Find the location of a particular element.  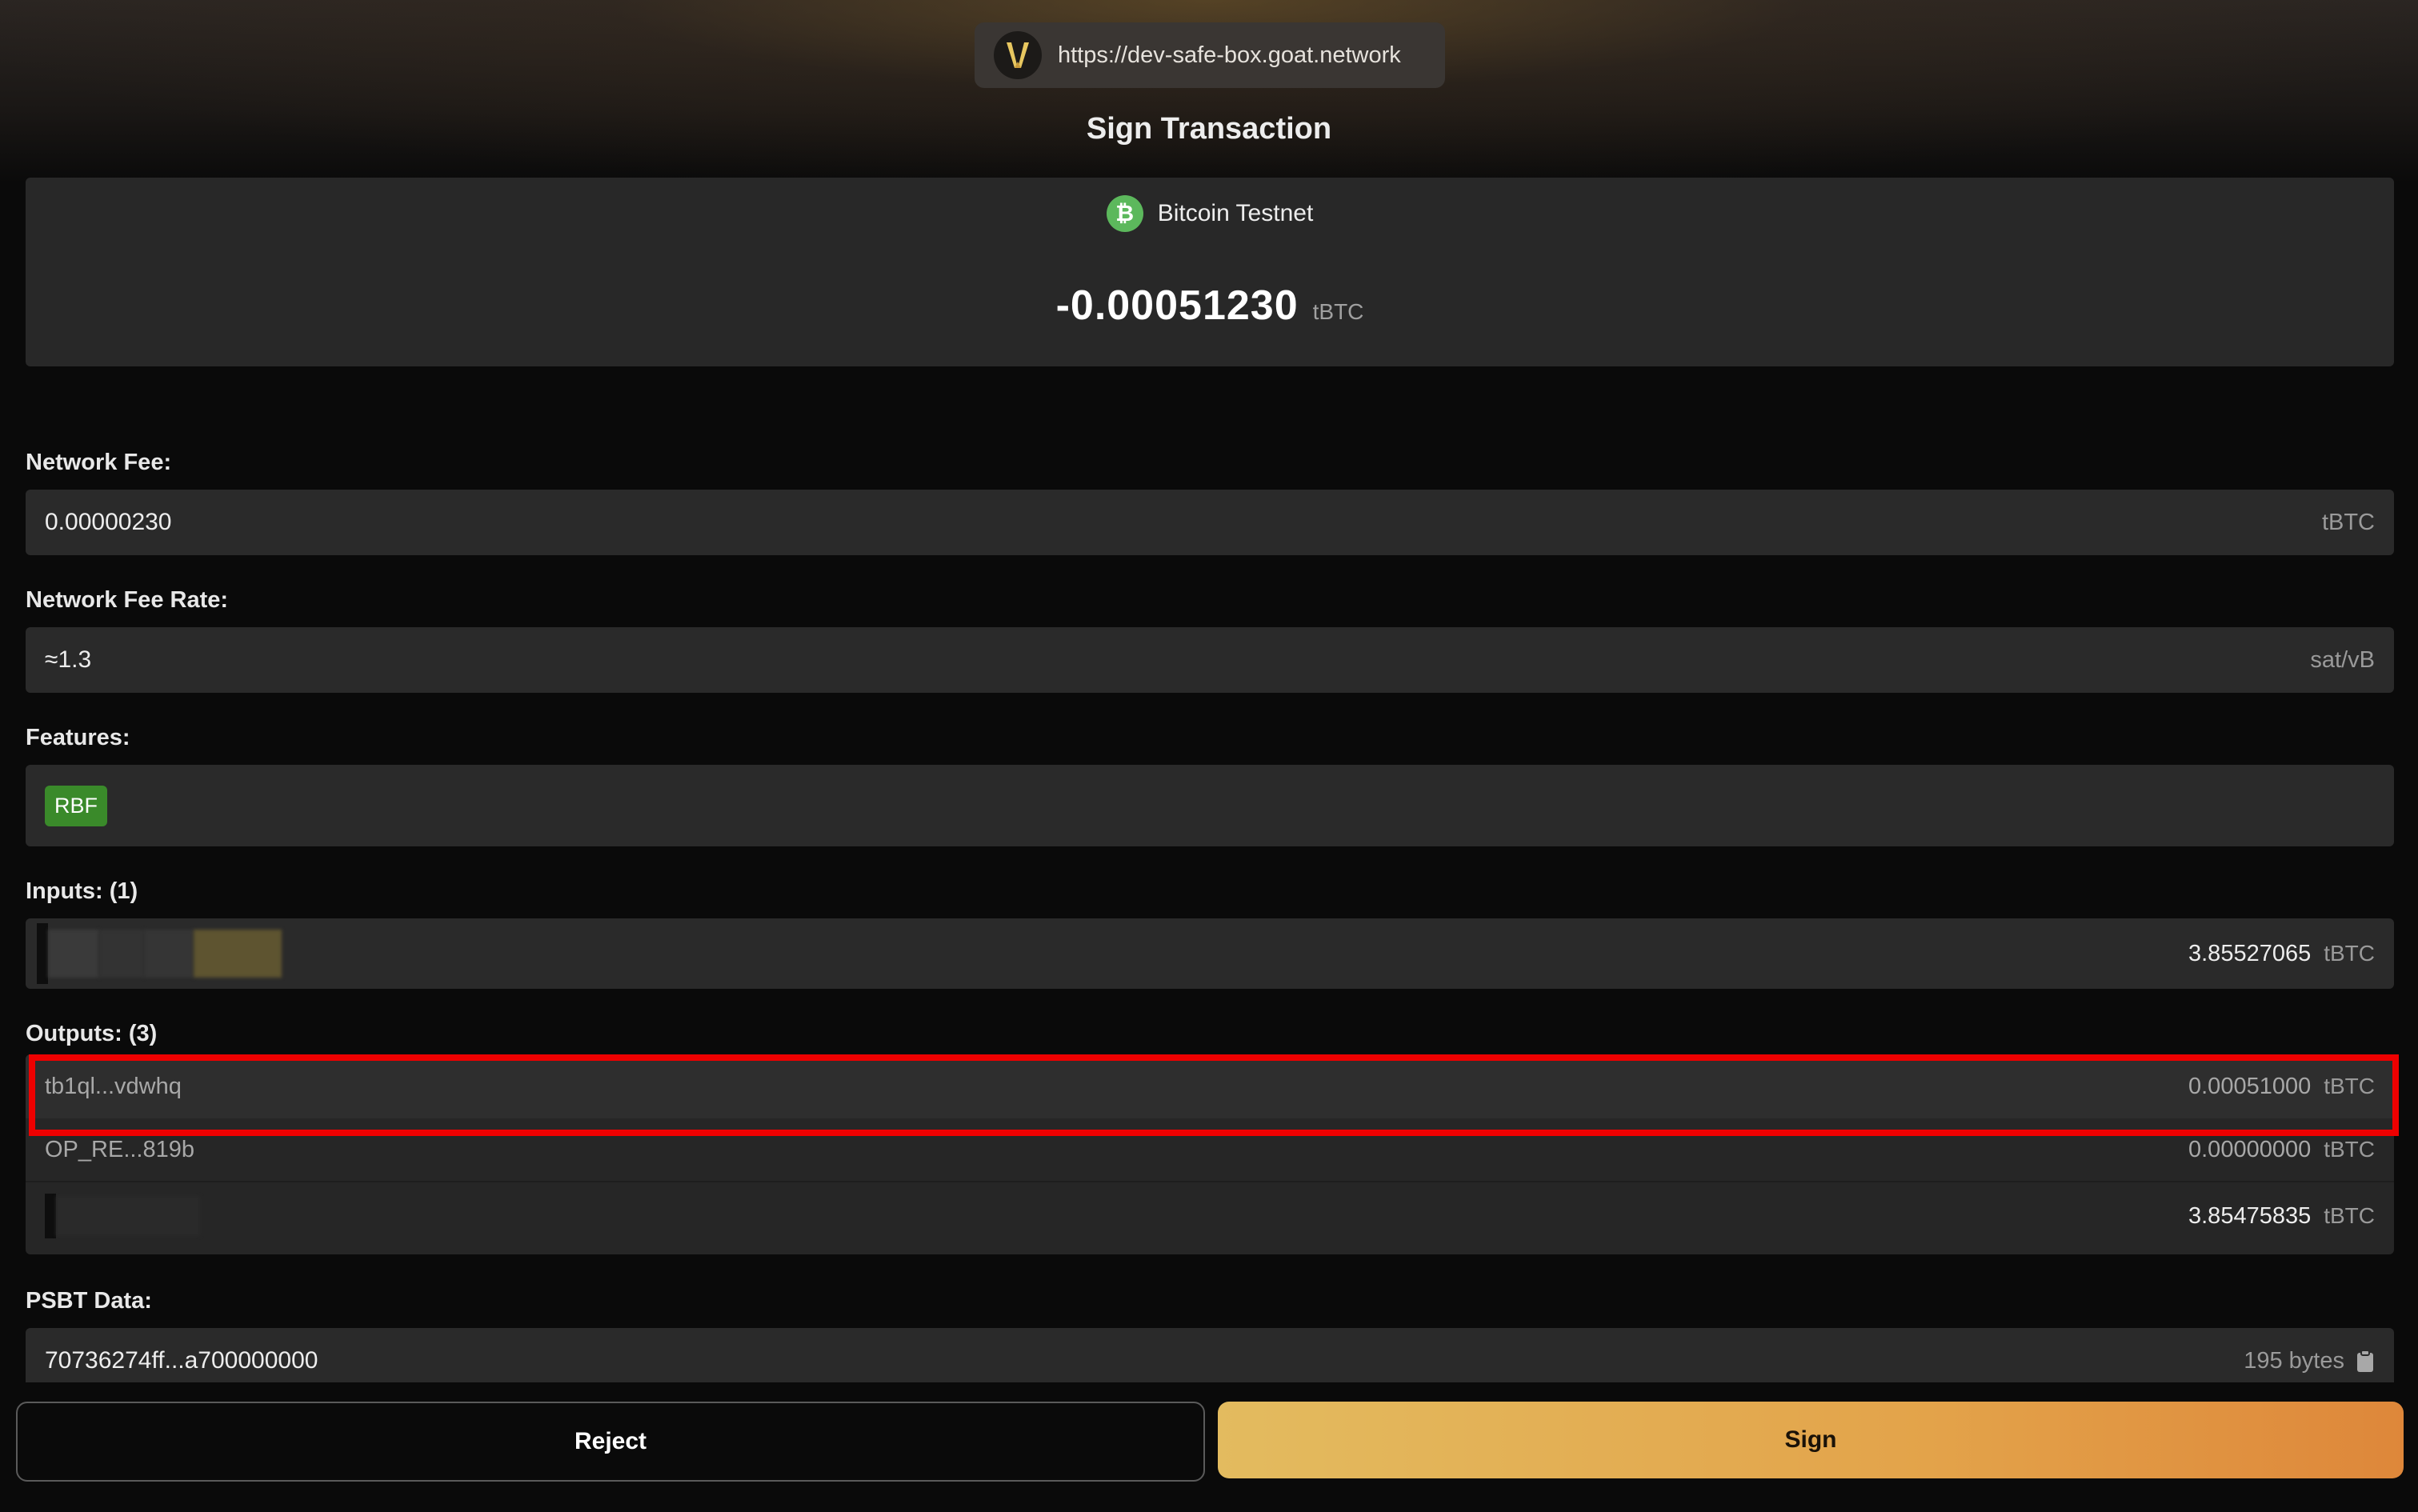

network-fee-field: 0.00000230 tBTC is located at coordinates (1210, 522).